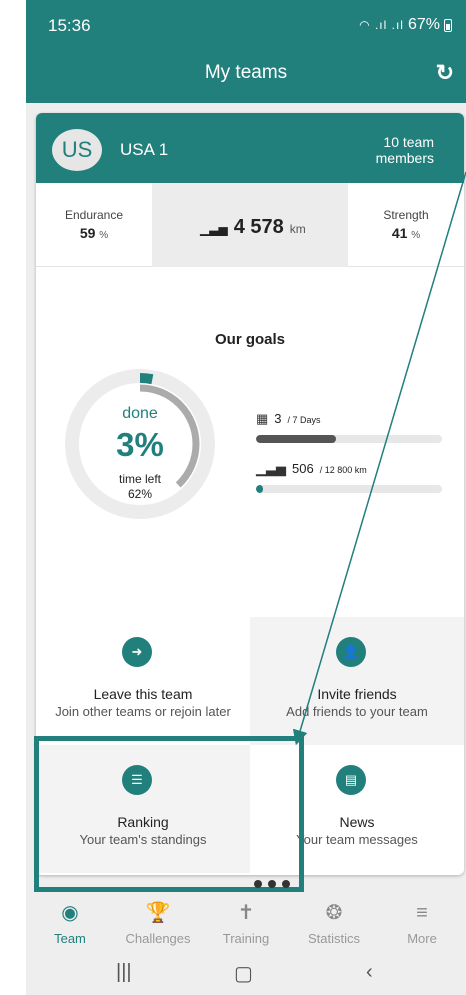 Image resolution: width=466 pixels, height=995 pixels. What do you see at coordinates (143, 694) in the screenshot?
I see `leave-team-title: Leave this team` at bounding box center [143, 694].